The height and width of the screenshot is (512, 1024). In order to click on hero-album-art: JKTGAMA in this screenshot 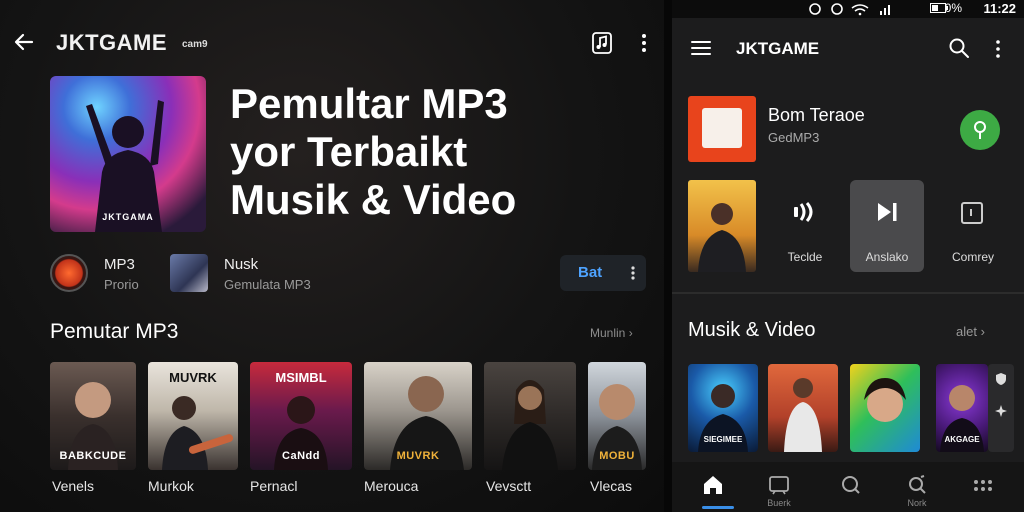, I will do `click(128, 154)`.